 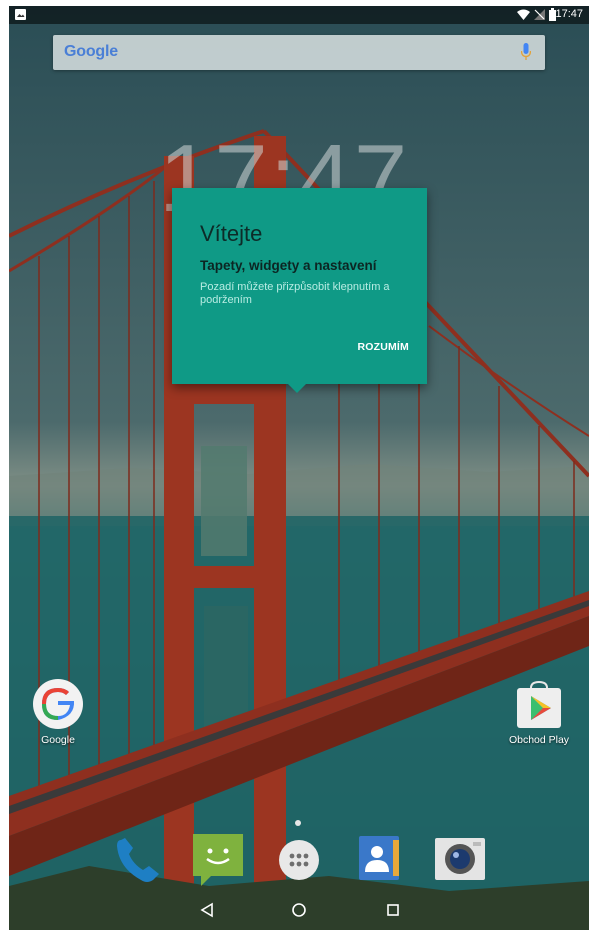 I want to click on navigation-bar, so click(x=299, y=912).